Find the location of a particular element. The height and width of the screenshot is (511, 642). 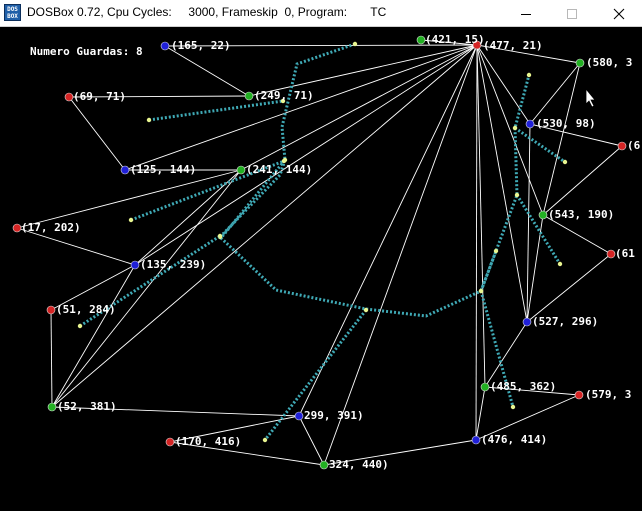

minimize-icon is located at coordinates (526, 14).